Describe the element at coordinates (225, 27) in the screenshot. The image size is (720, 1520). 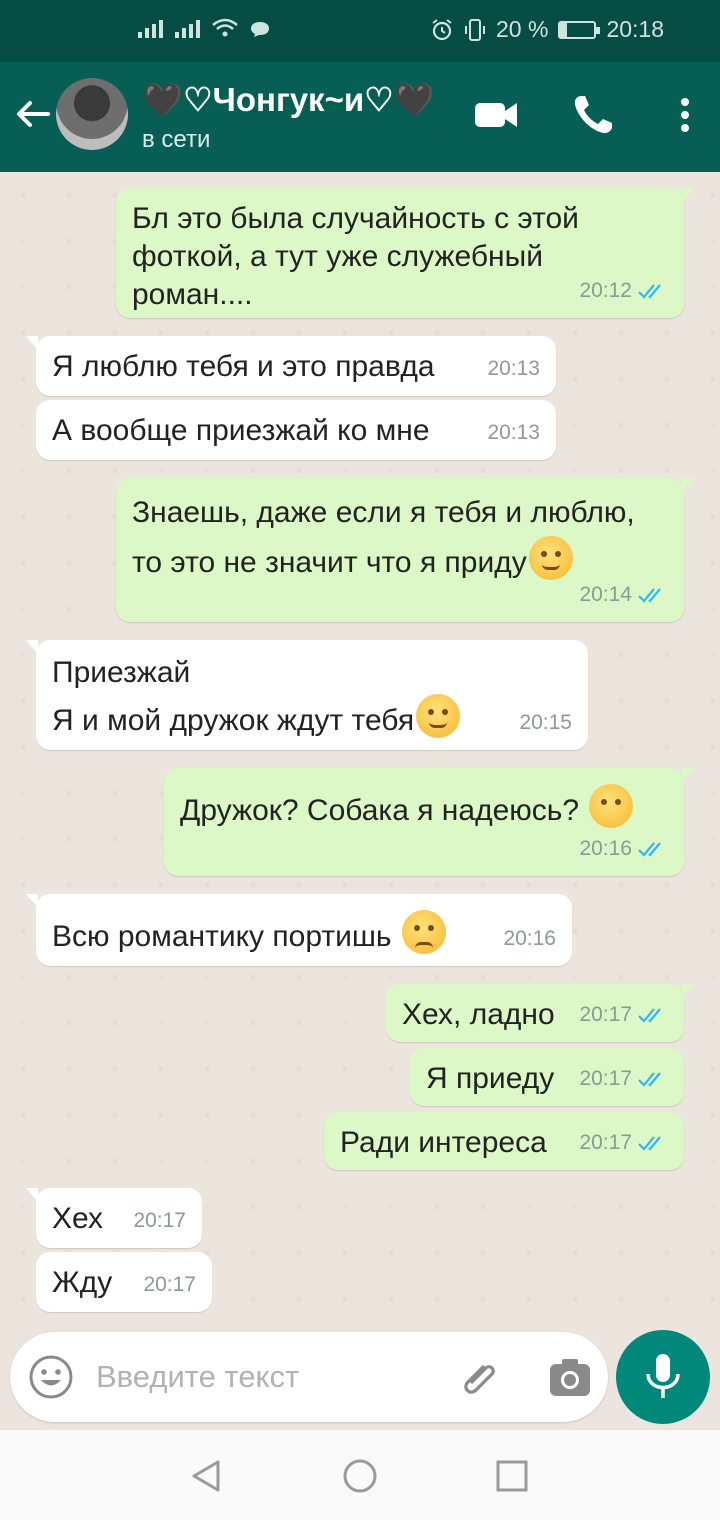
I see `wifi-icon` at that location.